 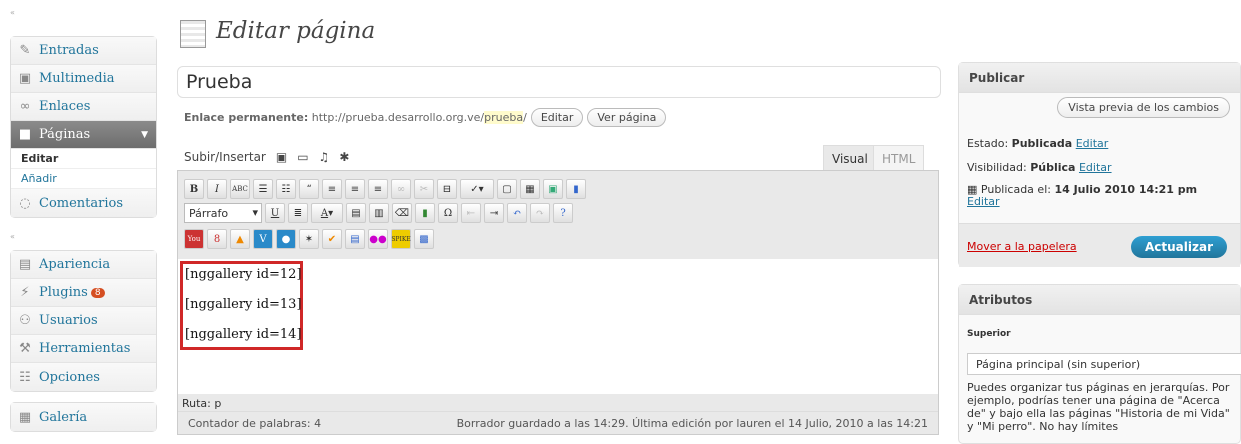 I want to click on special-char-icon: Ω, so click(x=448, y=213).